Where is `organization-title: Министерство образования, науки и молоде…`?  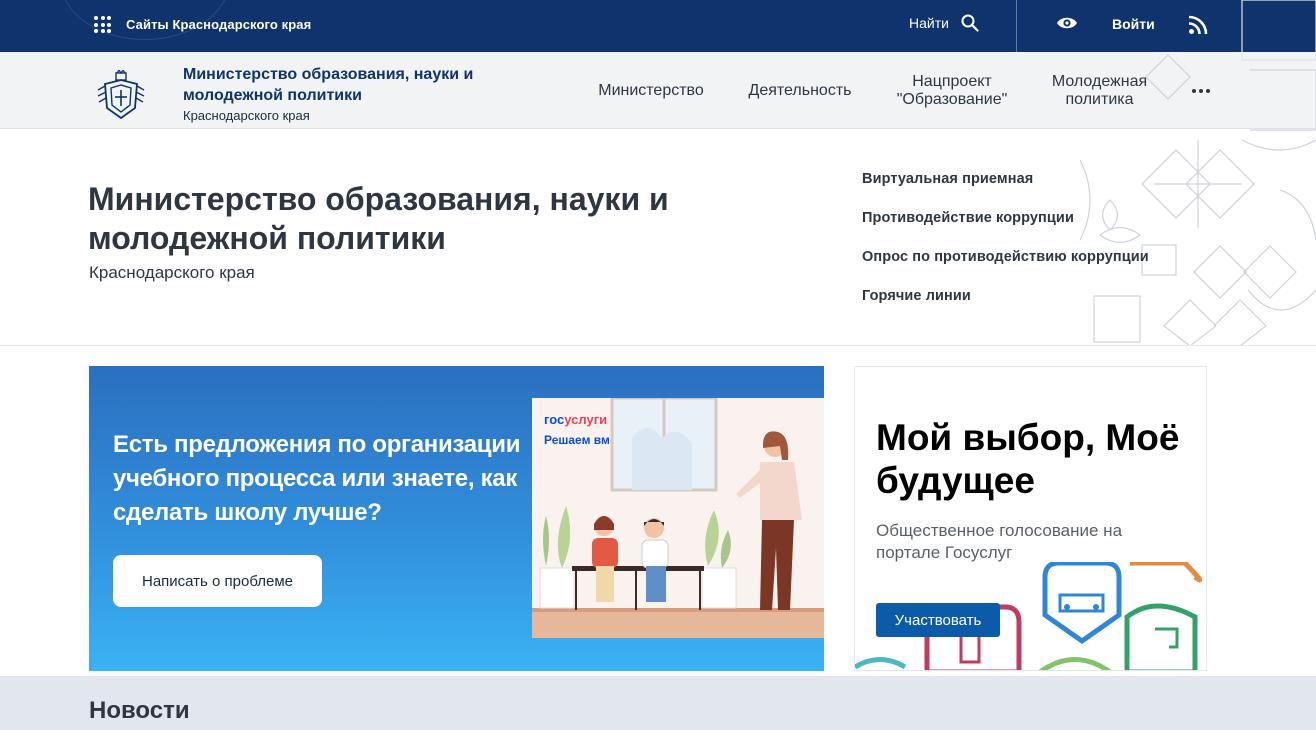 organization-title: Министерство образования, науки и молоде… is located at coordinates (363, 93).